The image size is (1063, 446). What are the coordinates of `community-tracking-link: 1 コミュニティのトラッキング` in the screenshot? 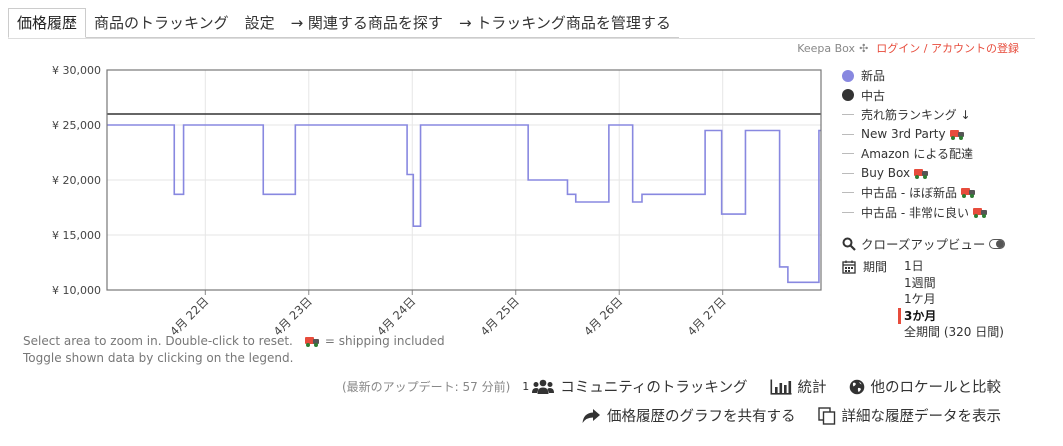 It's located at (635, 386).